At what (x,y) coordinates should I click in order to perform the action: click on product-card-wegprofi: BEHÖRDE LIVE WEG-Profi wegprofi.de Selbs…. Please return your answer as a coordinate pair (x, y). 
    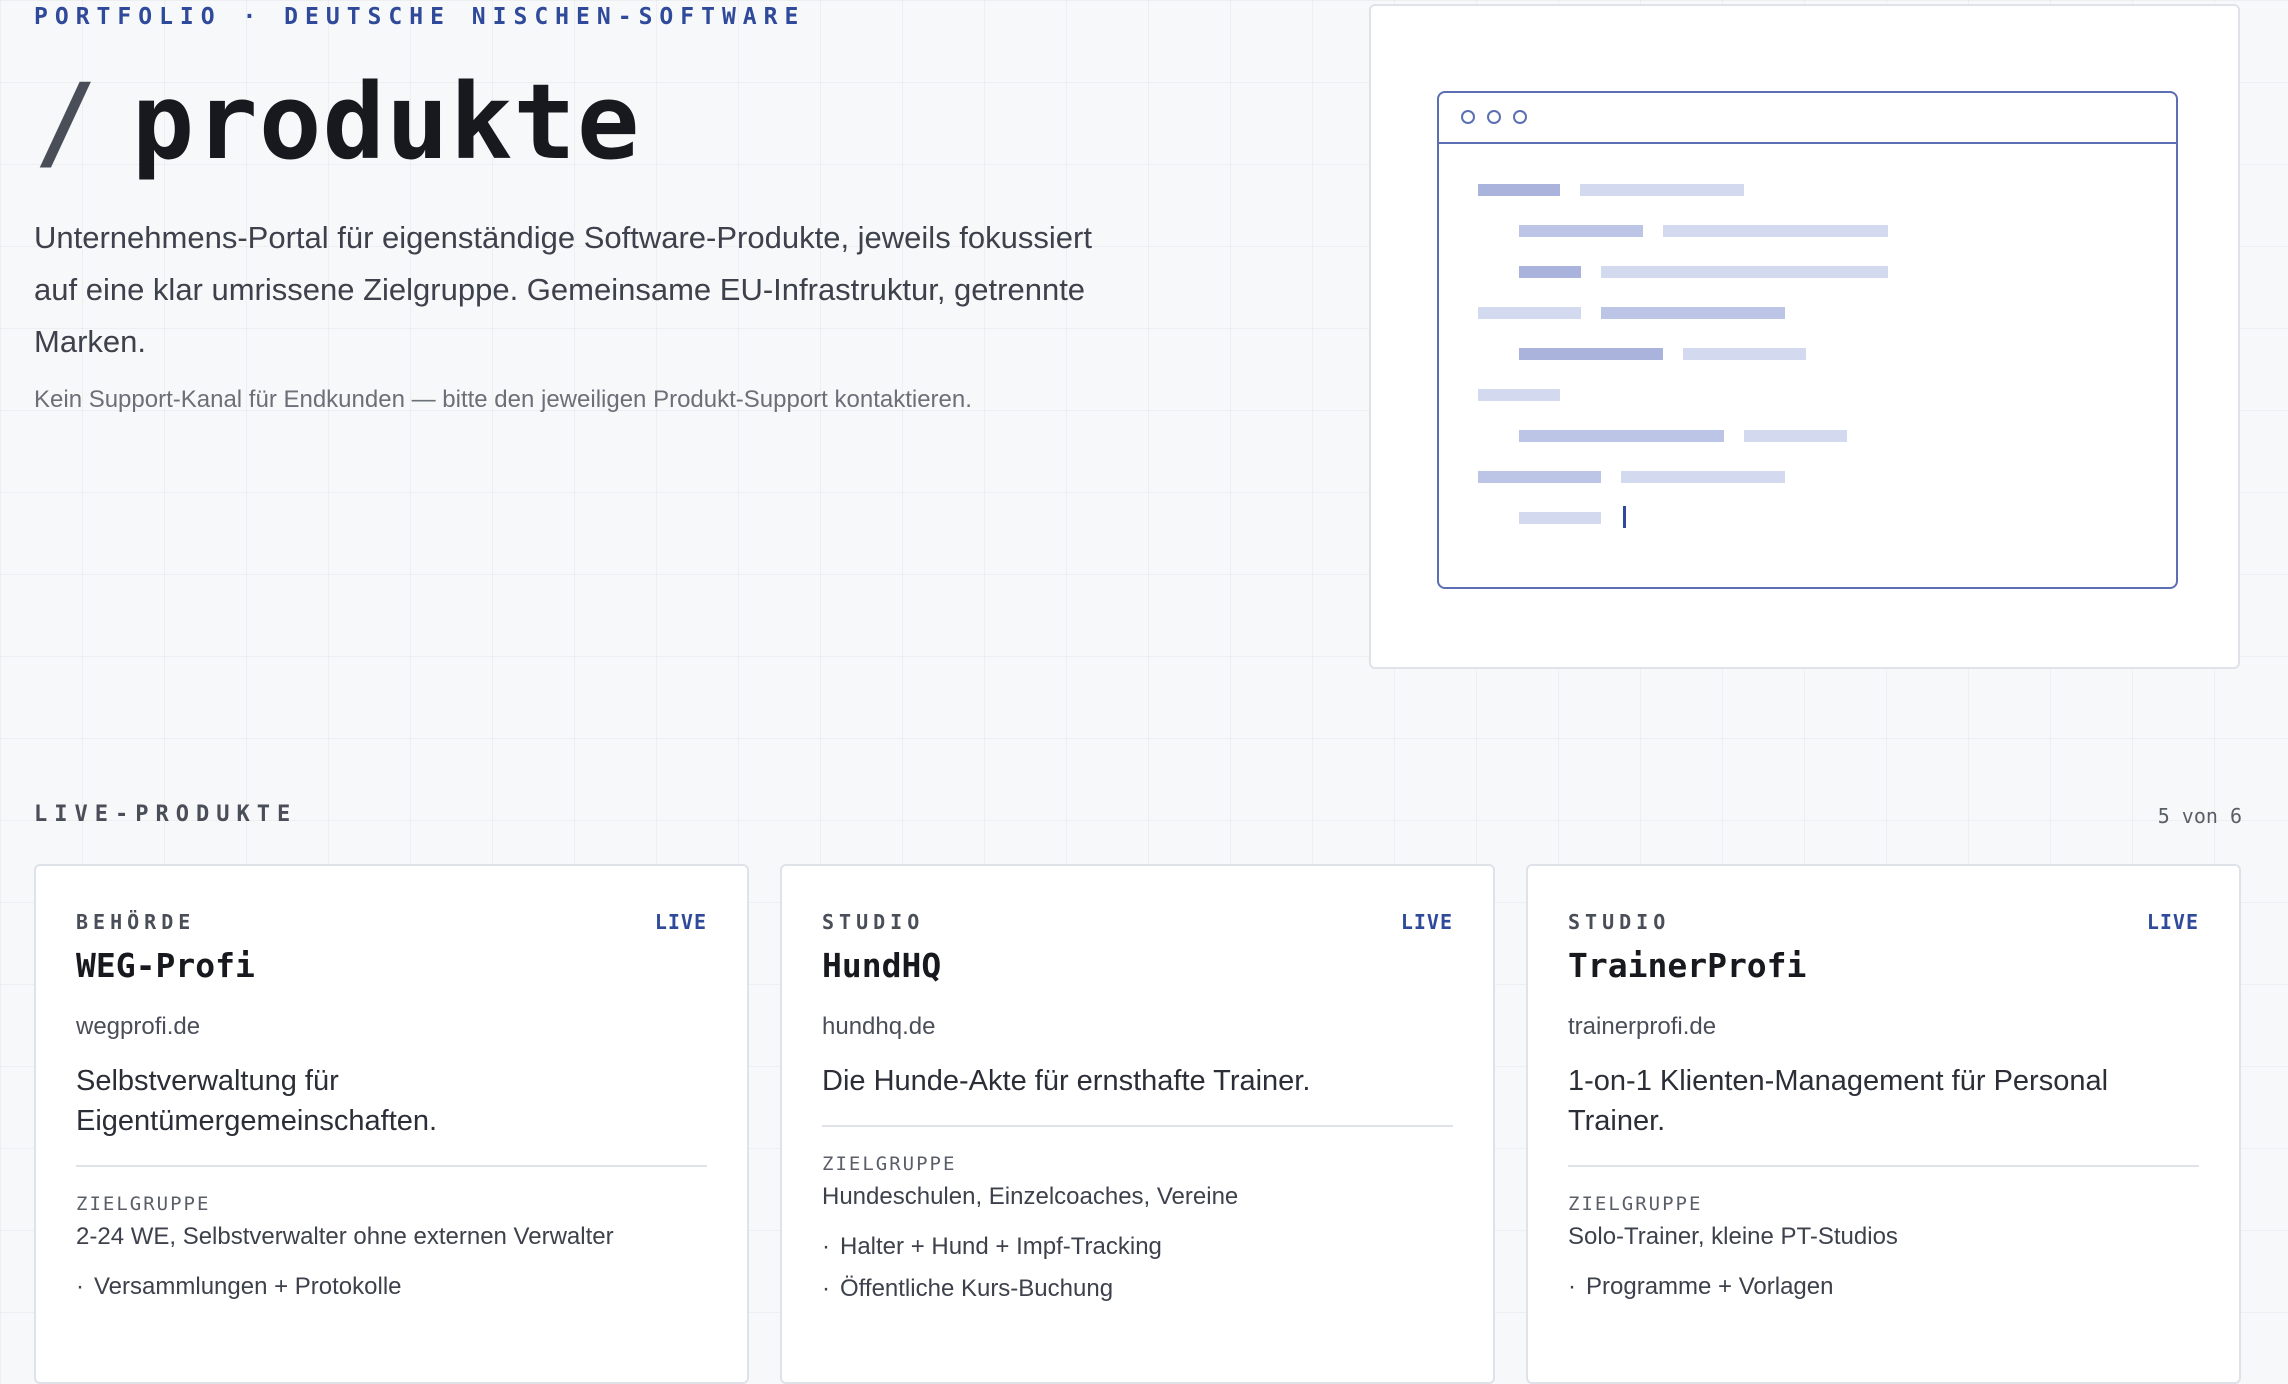
    Looking at the image, I should click on (391, 1124).